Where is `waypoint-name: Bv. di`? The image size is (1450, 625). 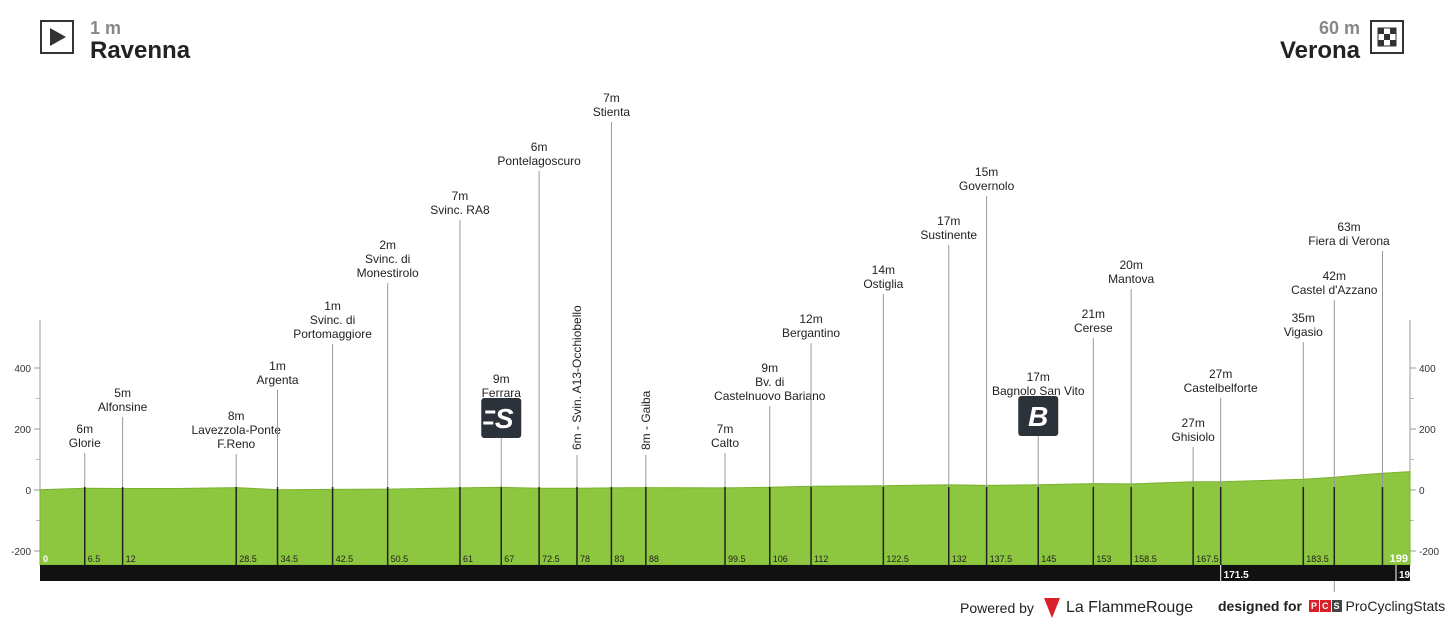 waypoint-name: Bv. di is located at coordinates (769, 382).